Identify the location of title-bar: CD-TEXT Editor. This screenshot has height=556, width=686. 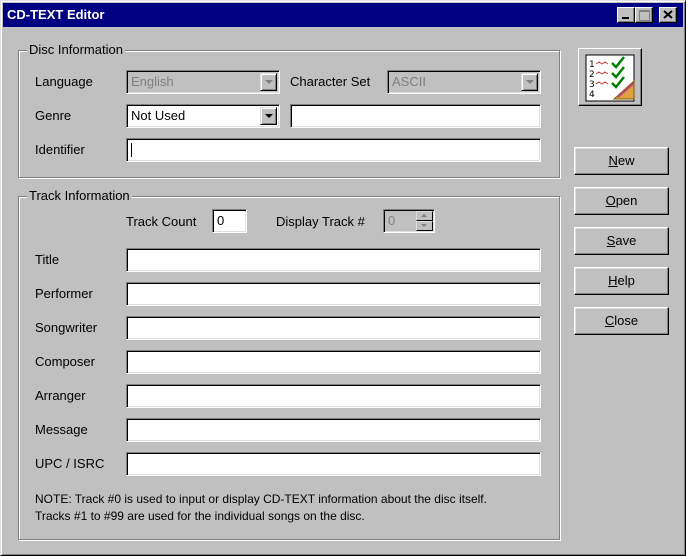
(343, 15).